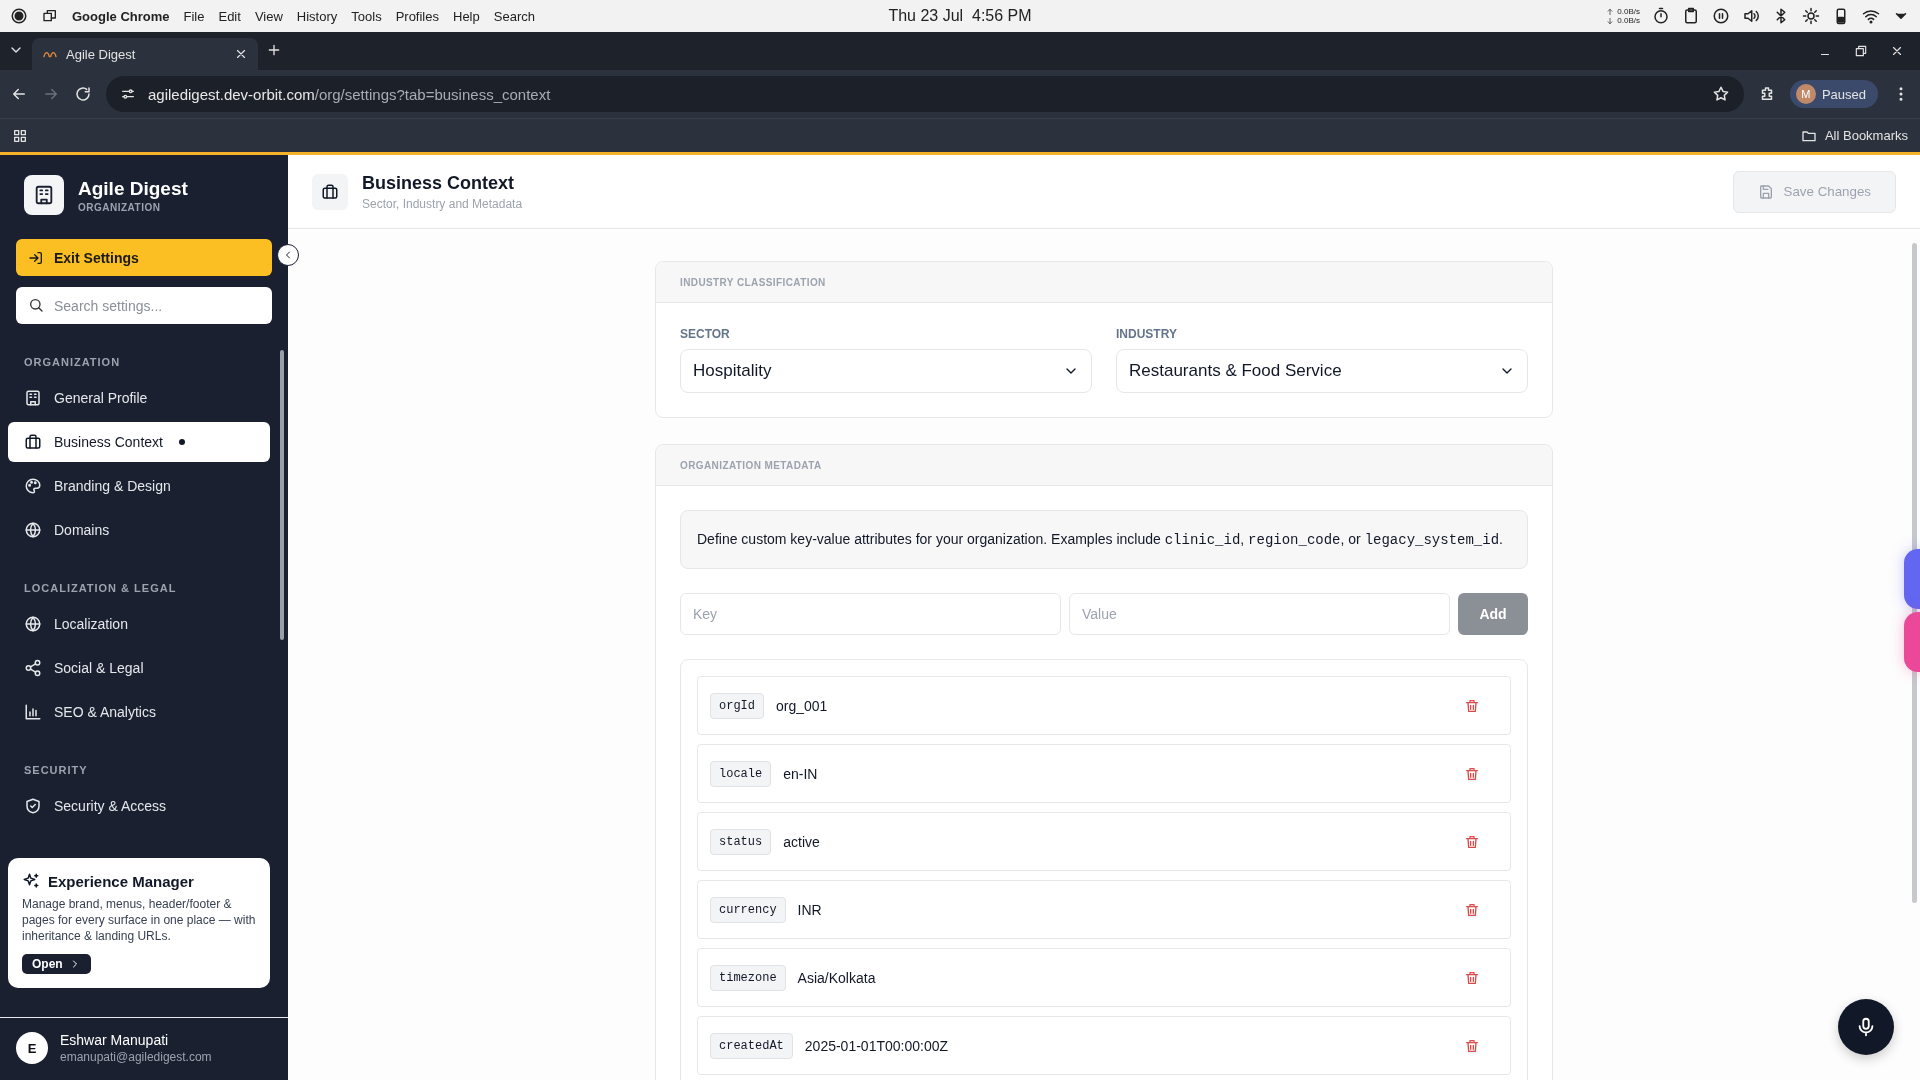  I want to click on metadata-key: createdAt, so click(751, 1045).